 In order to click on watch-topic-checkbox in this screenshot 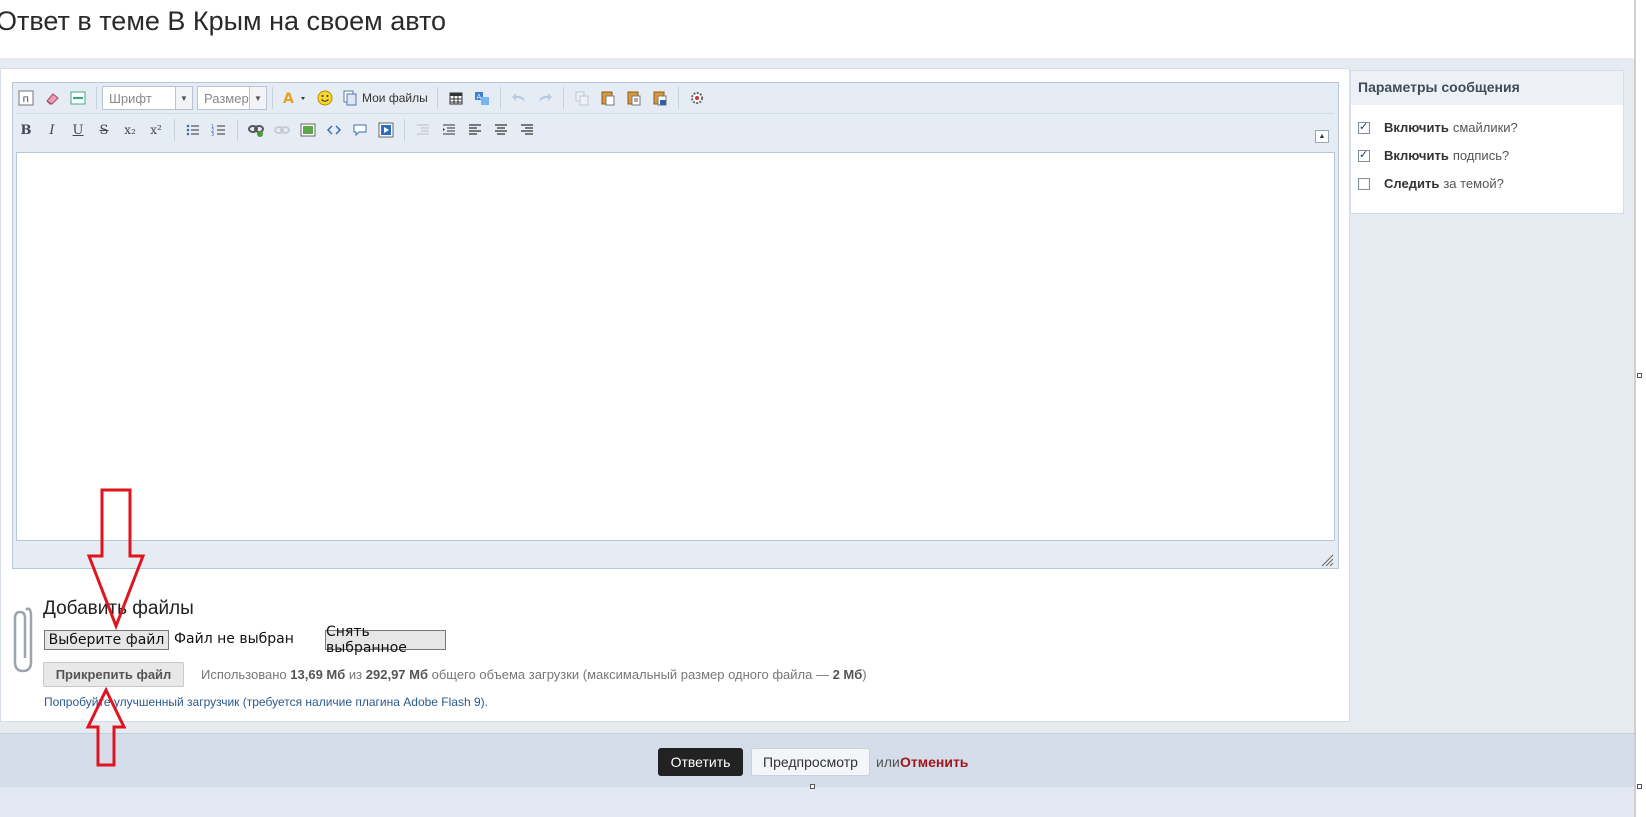, I will do `click(1364, 183)`.